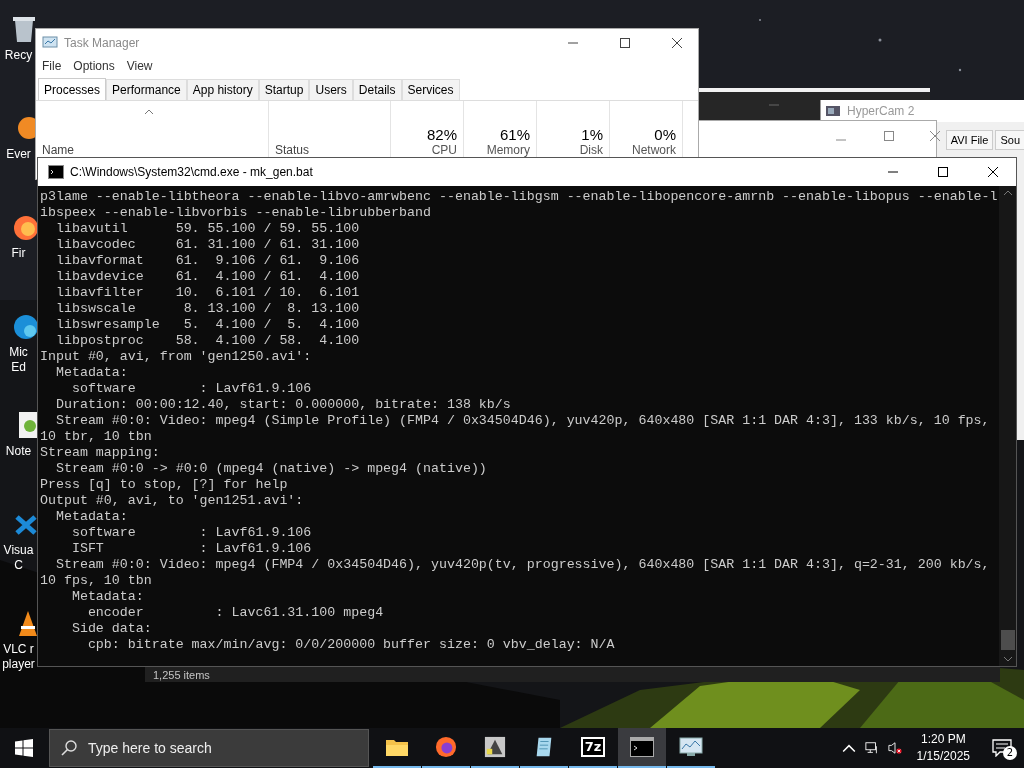 Image resolution: width=1024 pixels, height=768 pixels. I want to click on console-line: libswscale 8. 13.100 / 8. 13.100, so click(207, 309).